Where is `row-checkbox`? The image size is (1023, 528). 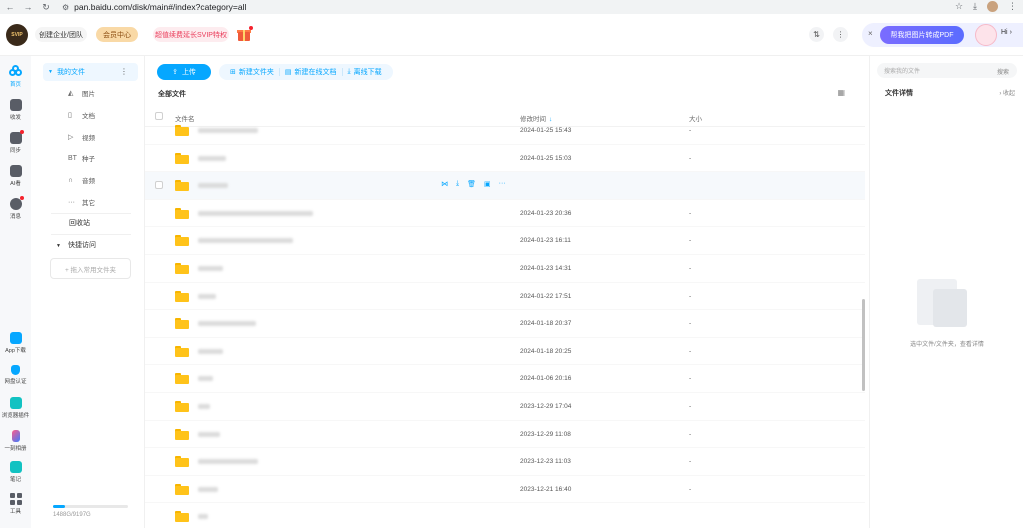 row-checkbox is located at coordinates (159, 185).